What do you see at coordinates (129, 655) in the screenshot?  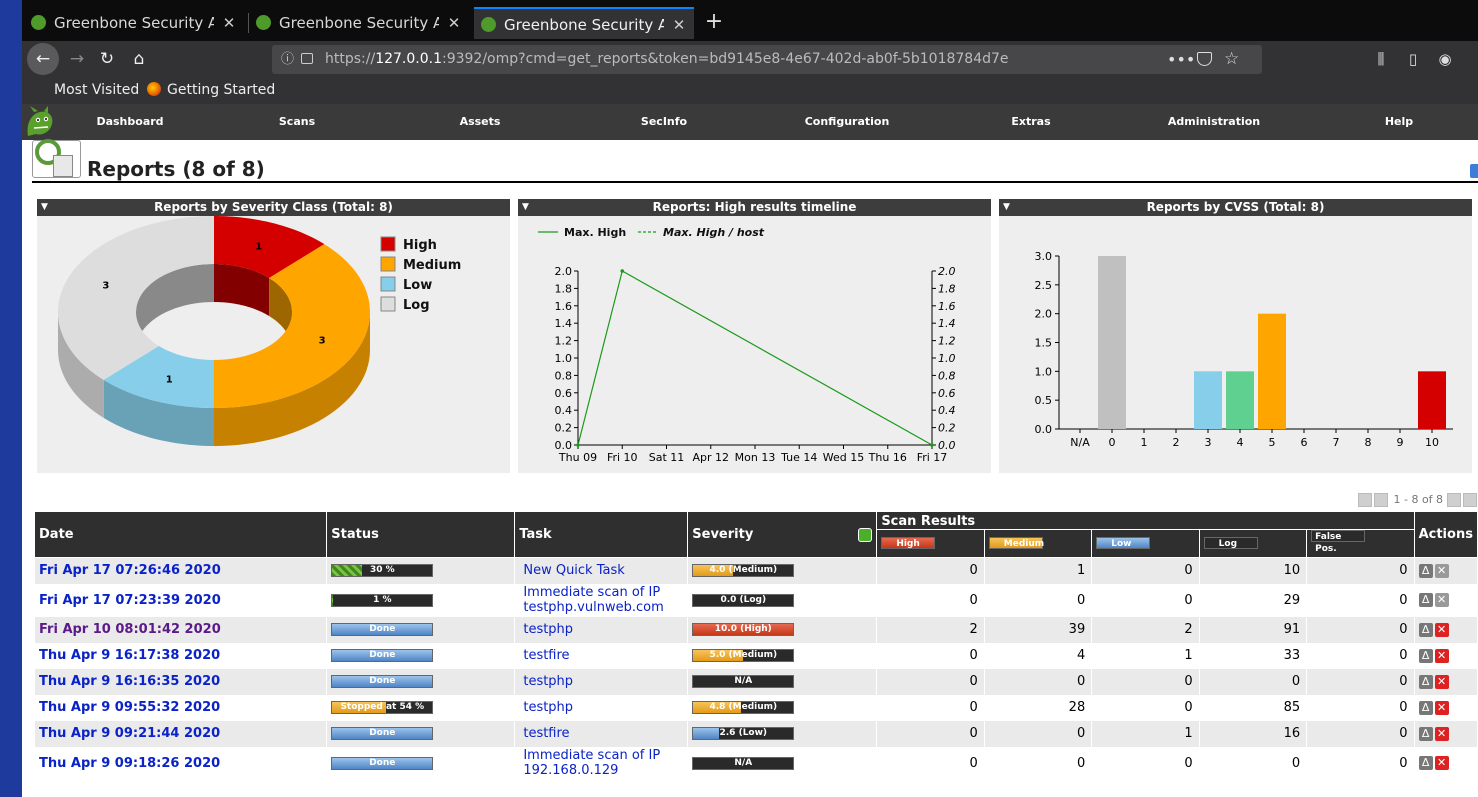 I see `report-date-link: Thu Apr 9 16:17:38 2020` at bounding box center [129, 655].